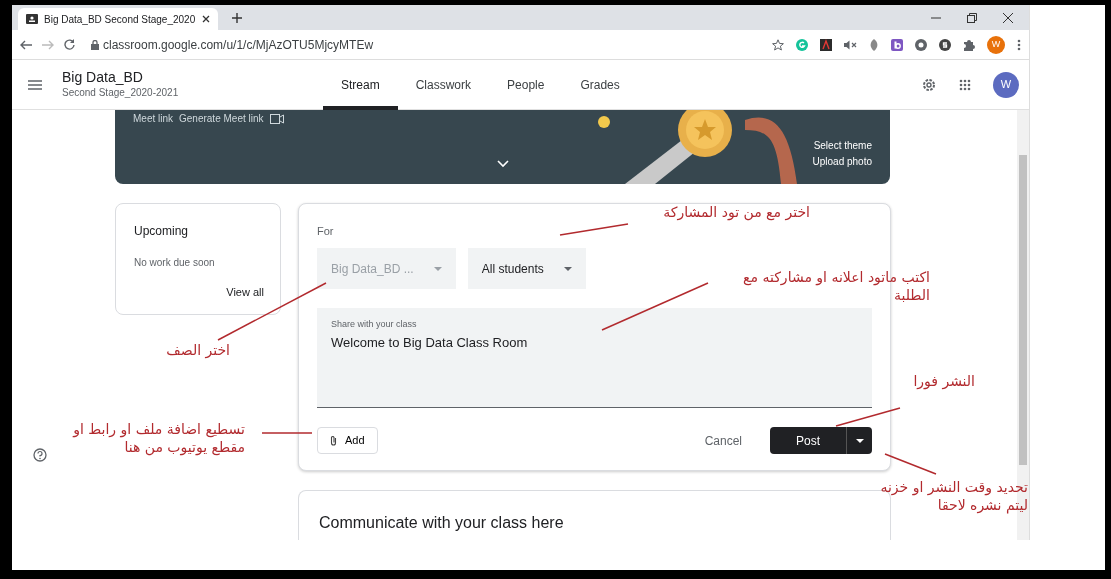 This screenshot has height=579, width=1111. What do you see at coordinates (808, 440) in the screenshot?
I see `post-button: Post` at bounding box center [808, 440].